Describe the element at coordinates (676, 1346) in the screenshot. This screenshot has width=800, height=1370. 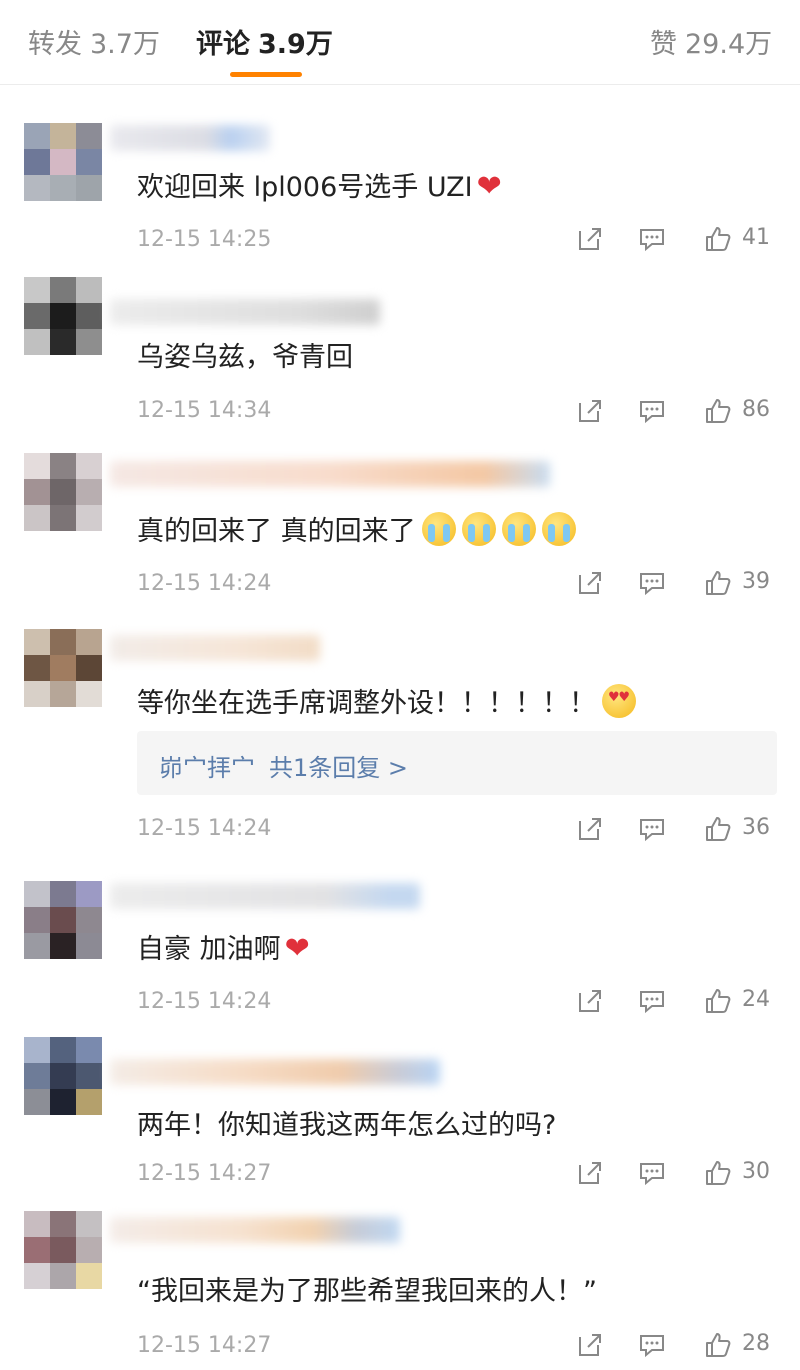
I see `comment-actions: 28` at that location.